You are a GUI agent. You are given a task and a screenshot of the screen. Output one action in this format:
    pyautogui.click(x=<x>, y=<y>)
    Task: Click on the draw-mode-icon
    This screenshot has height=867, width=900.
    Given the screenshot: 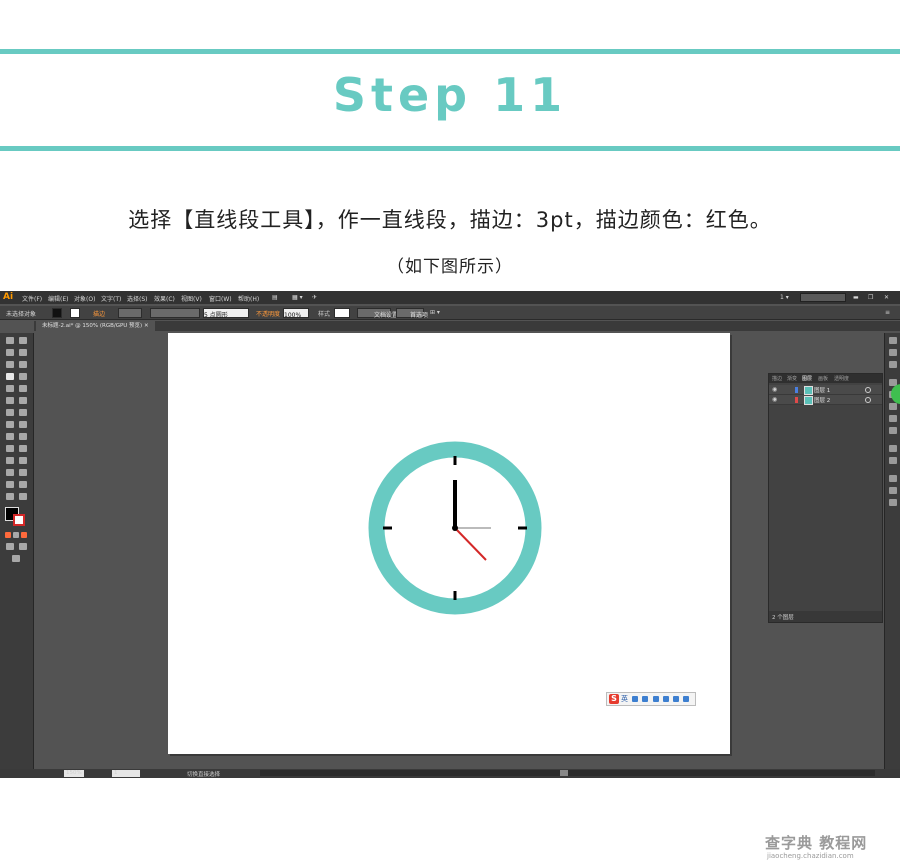 What is the action you would take?
    pyautogui.click(x=10, y=546)
    